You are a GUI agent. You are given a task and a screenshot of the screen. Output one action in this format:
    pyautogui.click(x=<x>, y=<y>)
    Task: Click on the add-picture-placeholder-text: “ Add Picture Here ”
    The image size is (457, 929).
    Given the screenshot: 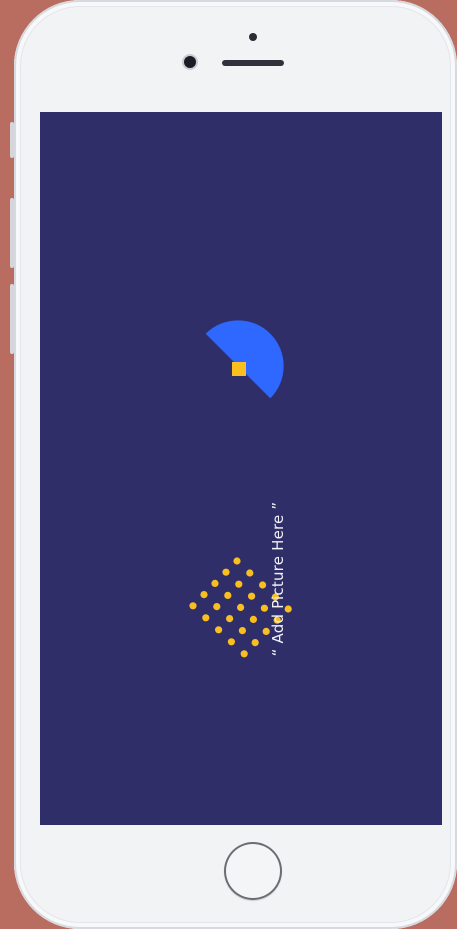 What is the action you would take?
    pyautogui.click(x=278, y=579)
    